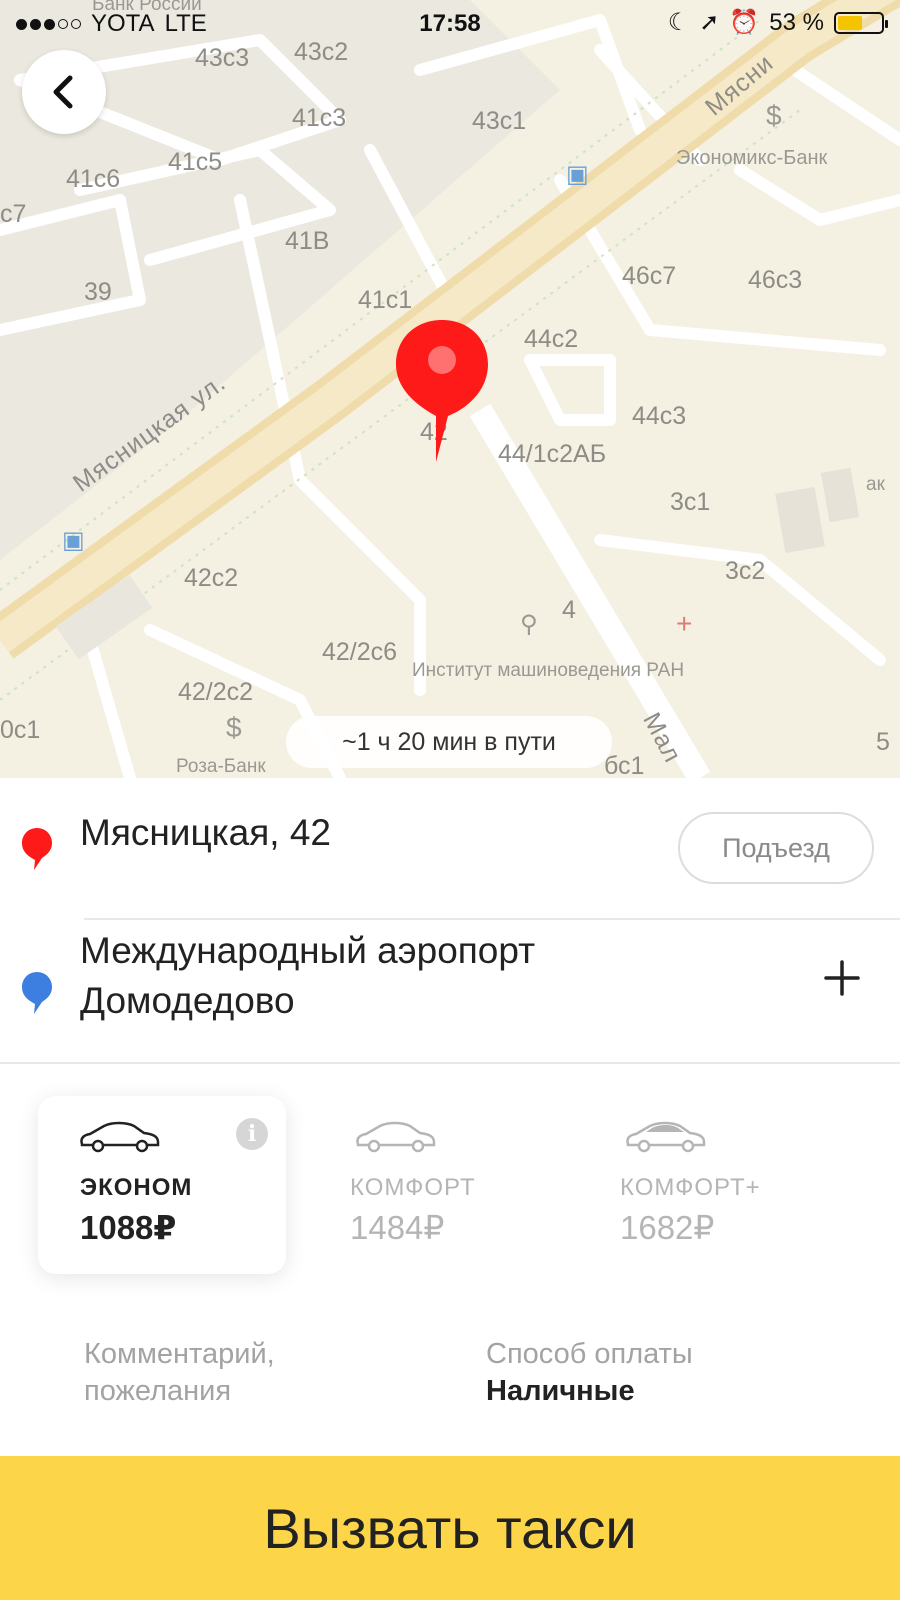 The height and width of the screenshot is (1600, 900). Describe the element at coordinates (450, 1528) in the screenshot. I see `call-taxi-button: Вызвать такси` at that location.